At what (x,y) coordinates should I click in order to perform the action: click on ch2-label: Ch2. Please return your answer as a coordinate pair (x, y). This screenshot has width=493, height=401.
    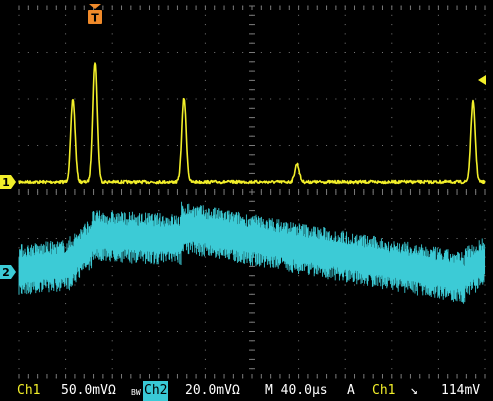
    Looking at the image, I should click on (156, 391).